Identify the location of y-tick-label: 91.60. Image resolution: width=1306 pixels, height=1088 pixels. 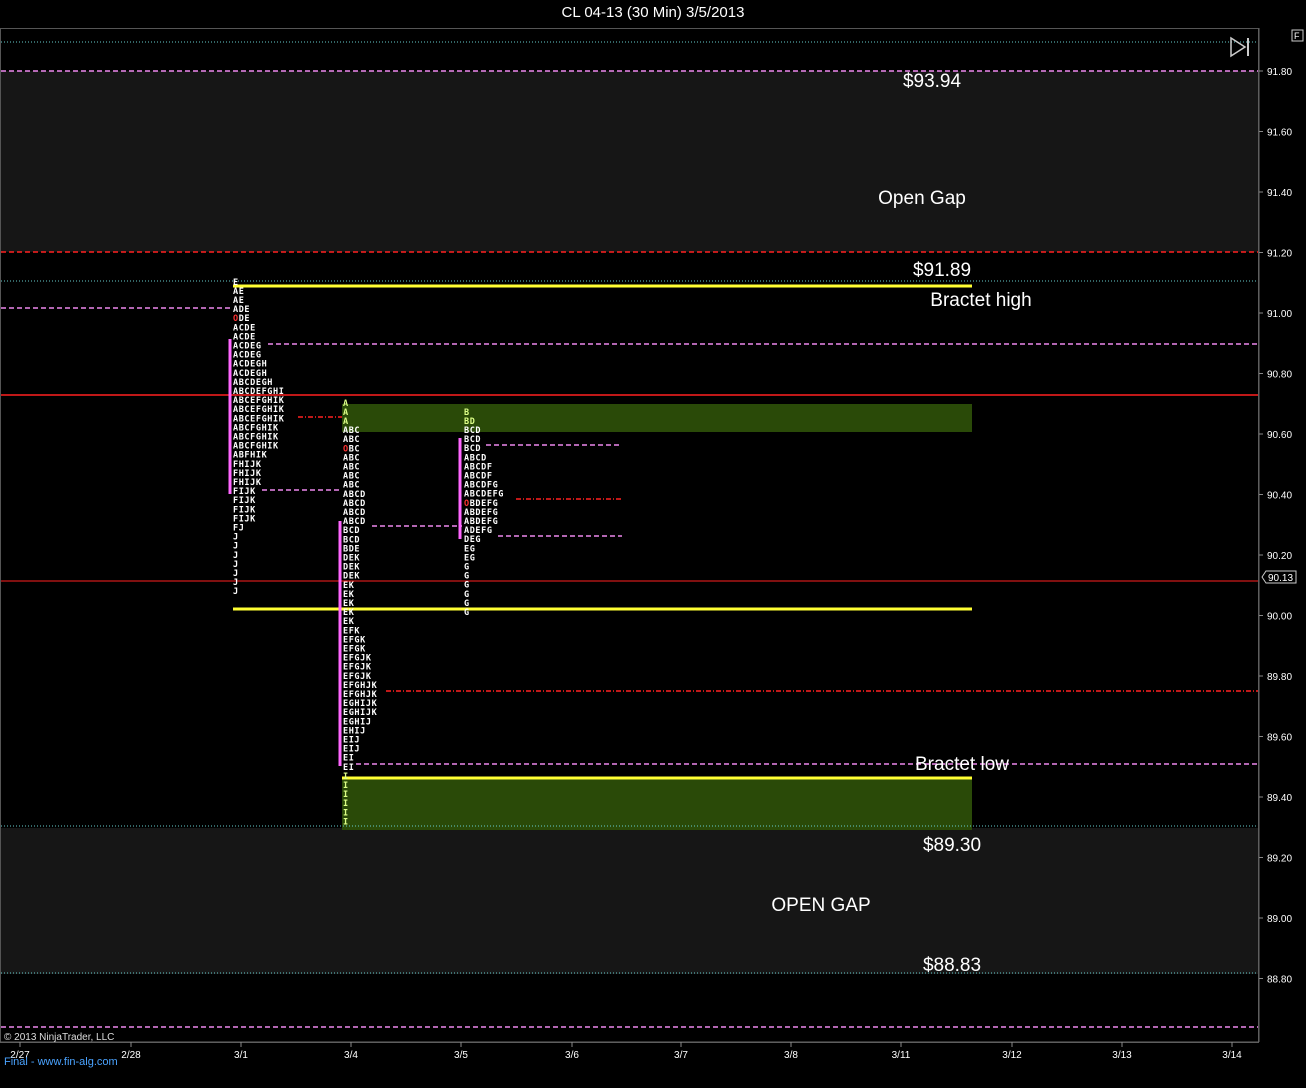
(1279, 133).